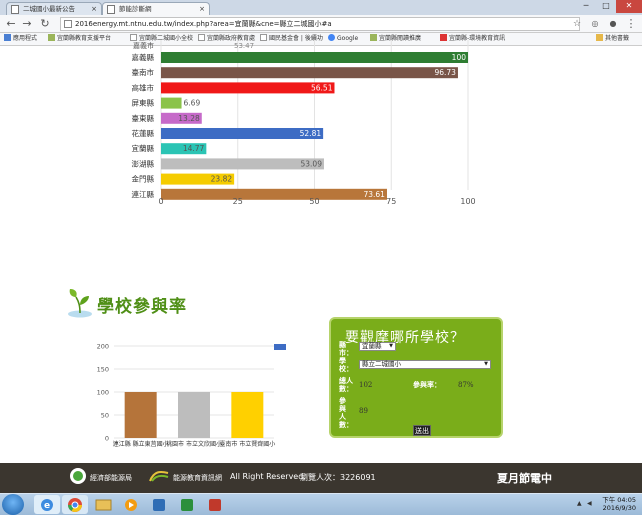  What do you see at coordinates (143, 87) in the screenshot?
I see `category-label: 高雄市` at bounding box center [143, 87].